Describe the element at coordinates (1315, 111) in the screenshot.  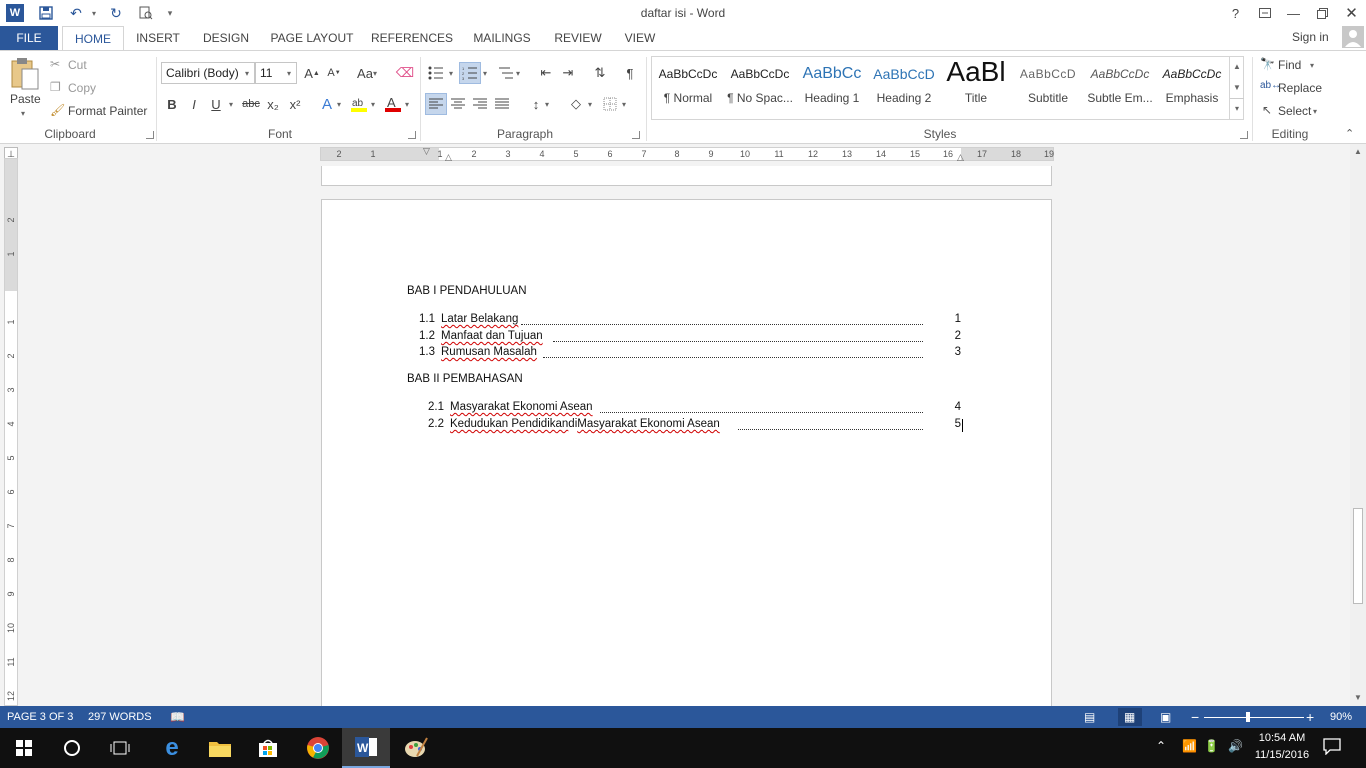
I see `select-dropdown-icon: ▾` at that location.